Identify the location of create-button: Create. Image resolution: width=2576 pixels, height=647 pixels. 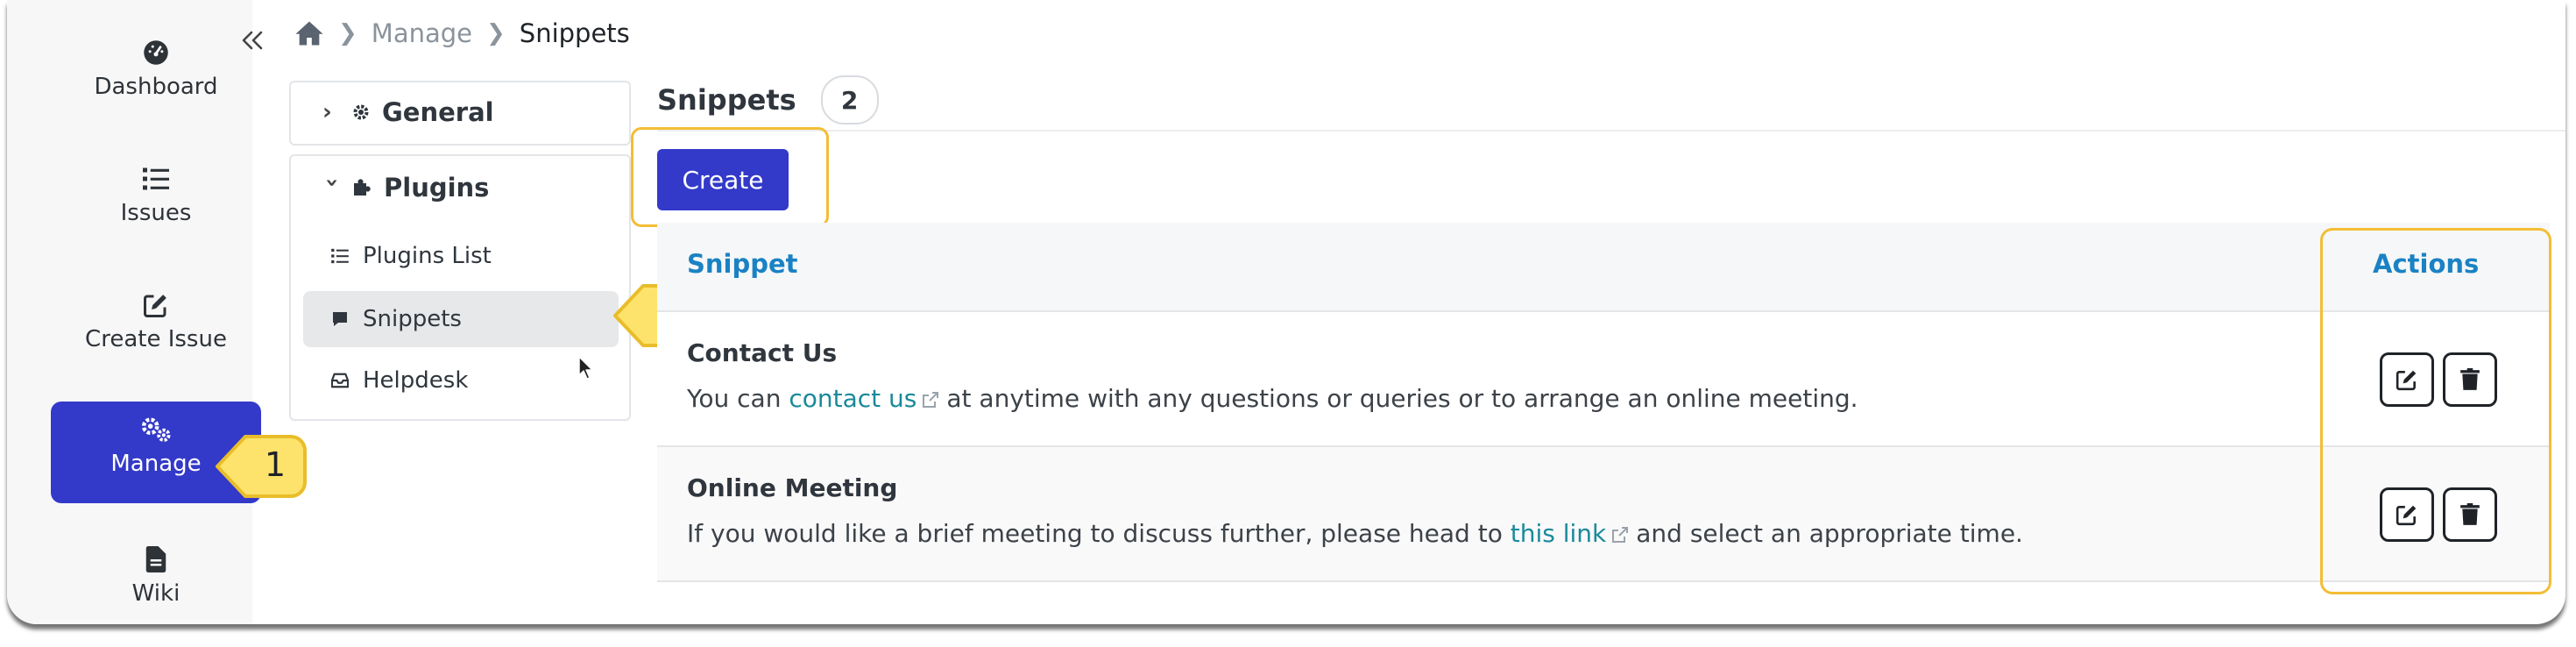
(723, 180).